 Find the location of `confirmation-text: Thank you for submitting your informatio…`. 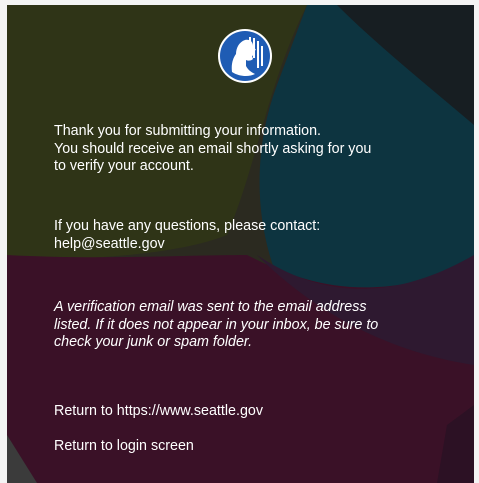

confirmation-text: Thank you for submitting your informatio… is located at coordinates (213, 148).